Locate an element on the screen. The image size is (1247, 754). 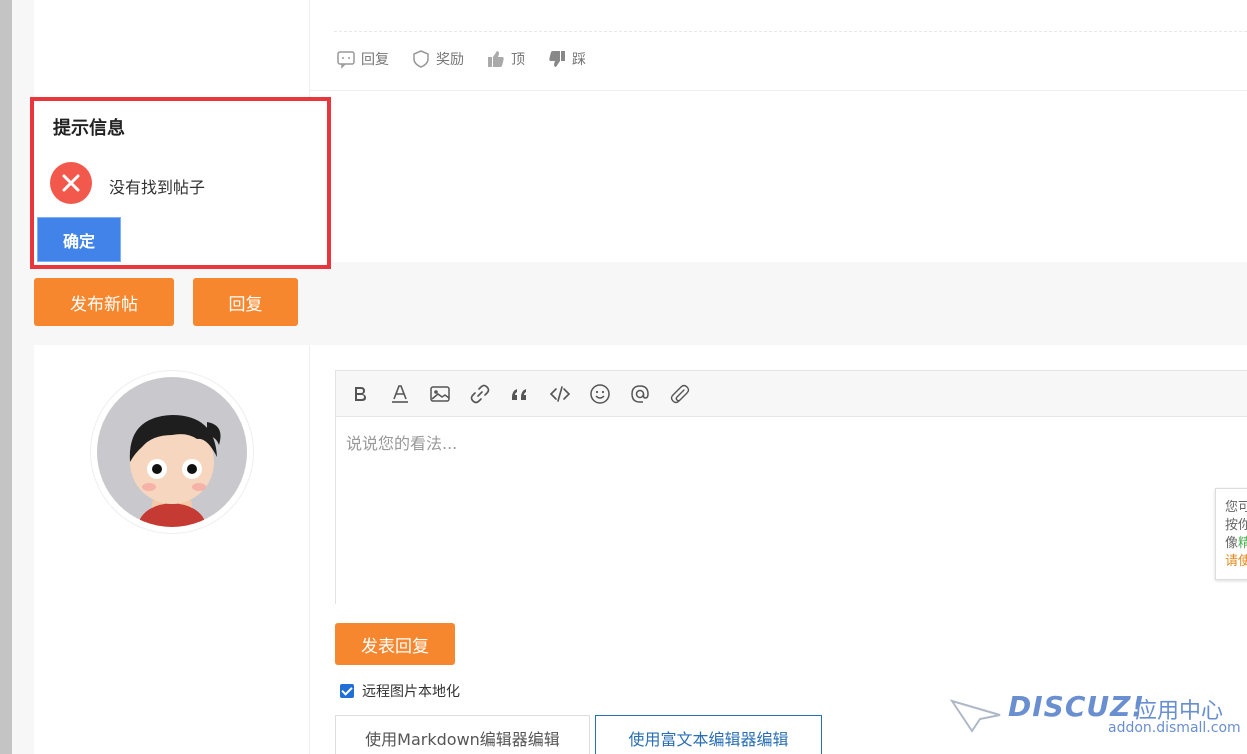
upvote-action: 顶 is located at coordinates (505, 59).